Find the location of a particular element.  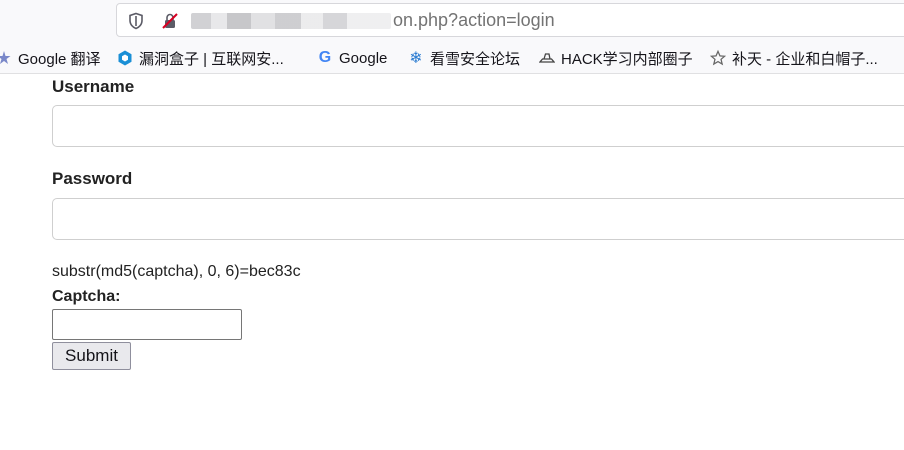

username-input is located at coordinates (478, 126).